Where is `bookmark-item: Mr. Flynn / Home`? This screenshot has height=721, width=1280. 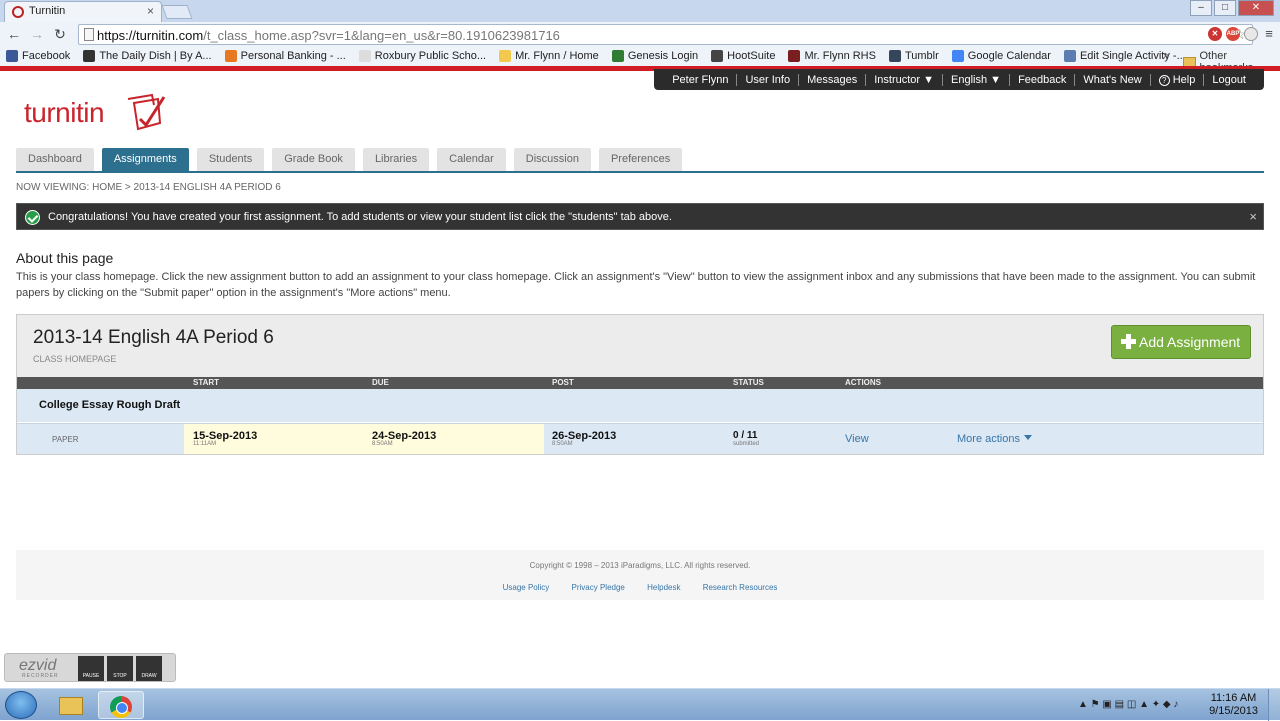
bookmark-item: Mr. Flynn / Home is located at coordinates (549, 56).